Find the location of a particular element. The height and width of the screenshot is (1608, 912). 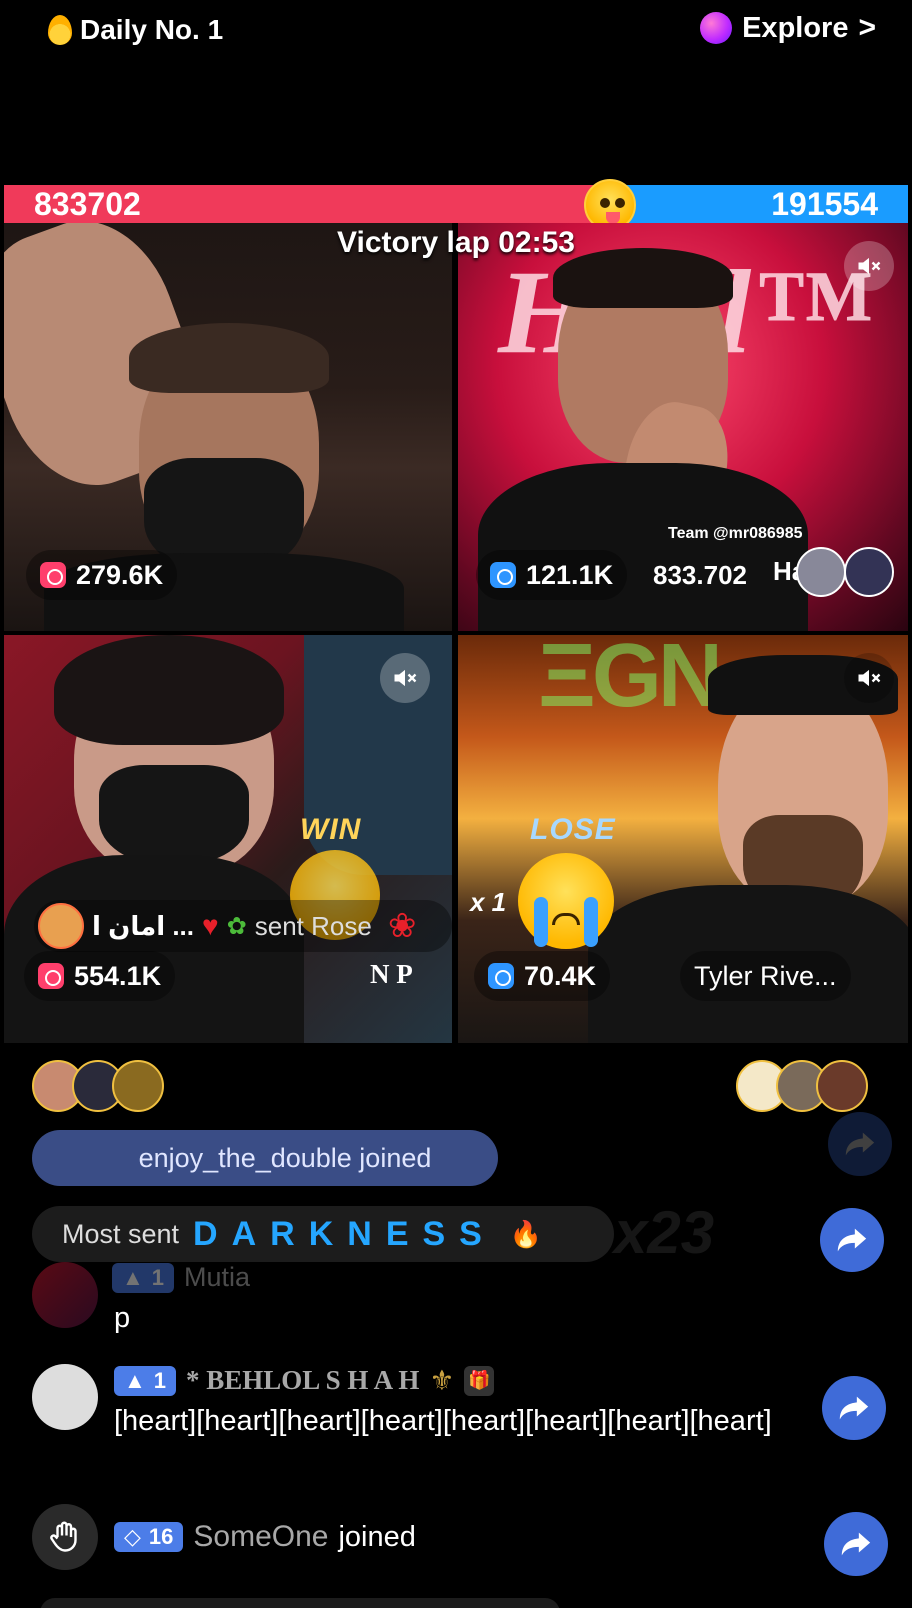

daily-rank-label: Daily No. 1 is located at coordinates (152, 29).